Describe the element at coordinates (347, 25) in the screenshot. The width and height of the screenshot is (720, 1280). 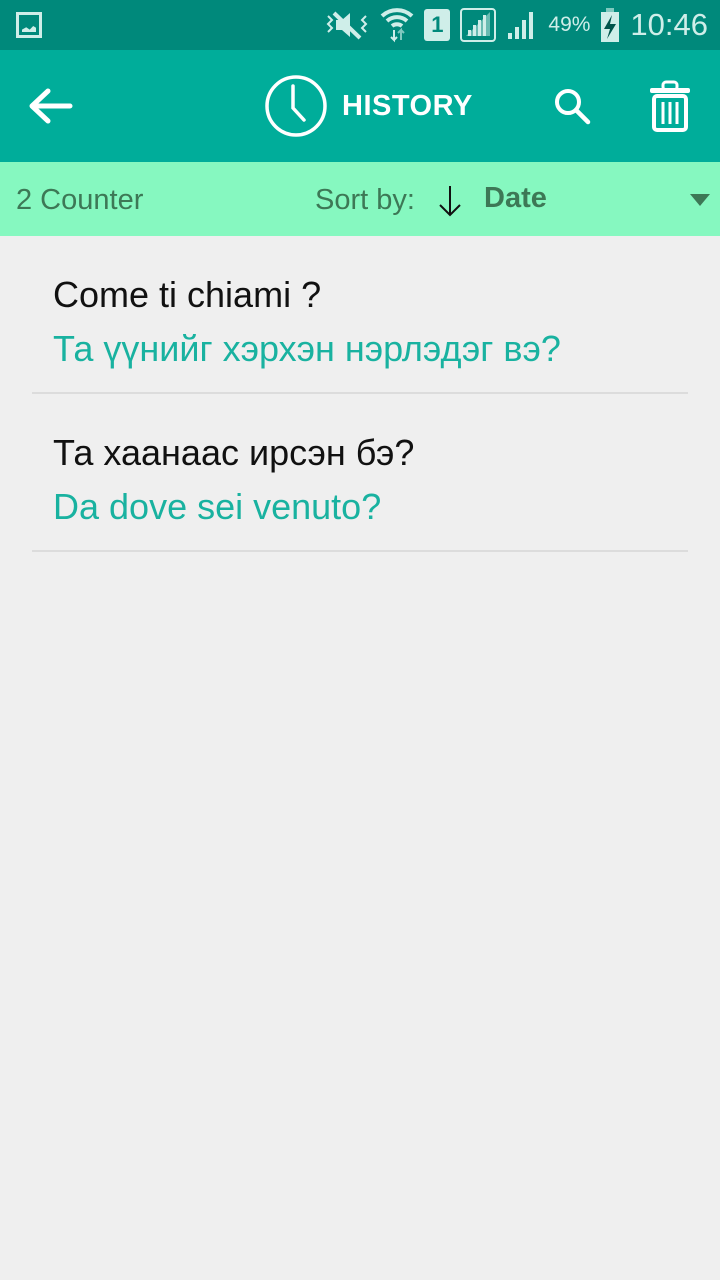
I see `mute-icon` at that location.